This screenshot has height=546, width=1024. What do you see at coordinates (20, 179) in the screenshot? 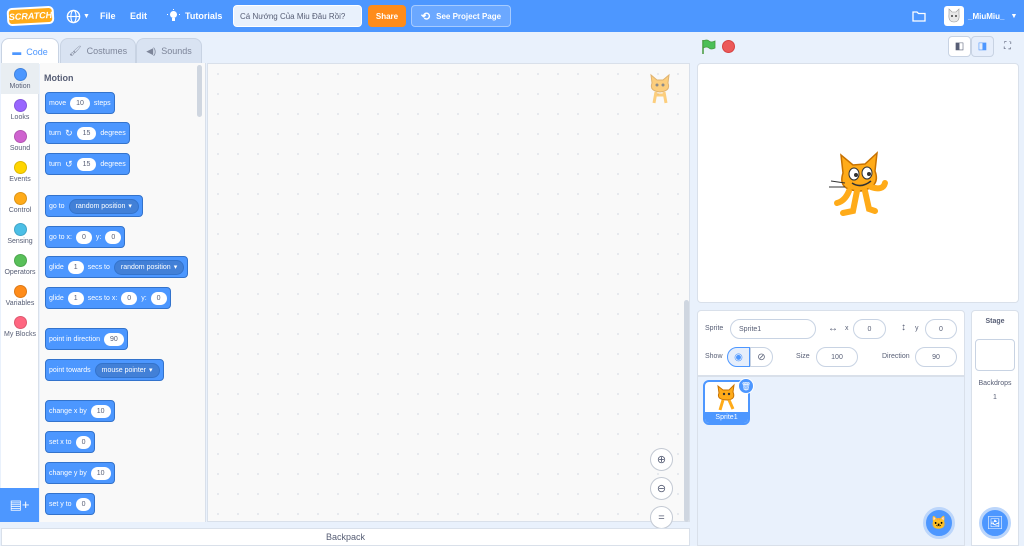
I see `category-label: Events` at bounding box center [20, 179].